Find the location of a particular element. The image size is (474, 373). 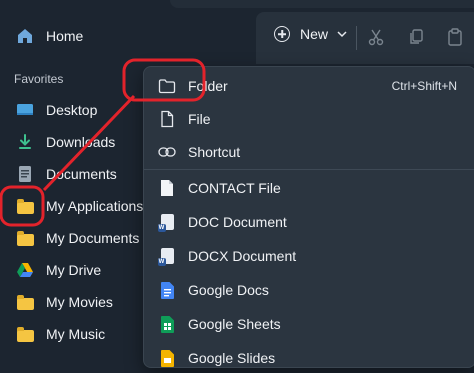

sidebar-item-desktop: Desktop is located at coordinates (56, 110).